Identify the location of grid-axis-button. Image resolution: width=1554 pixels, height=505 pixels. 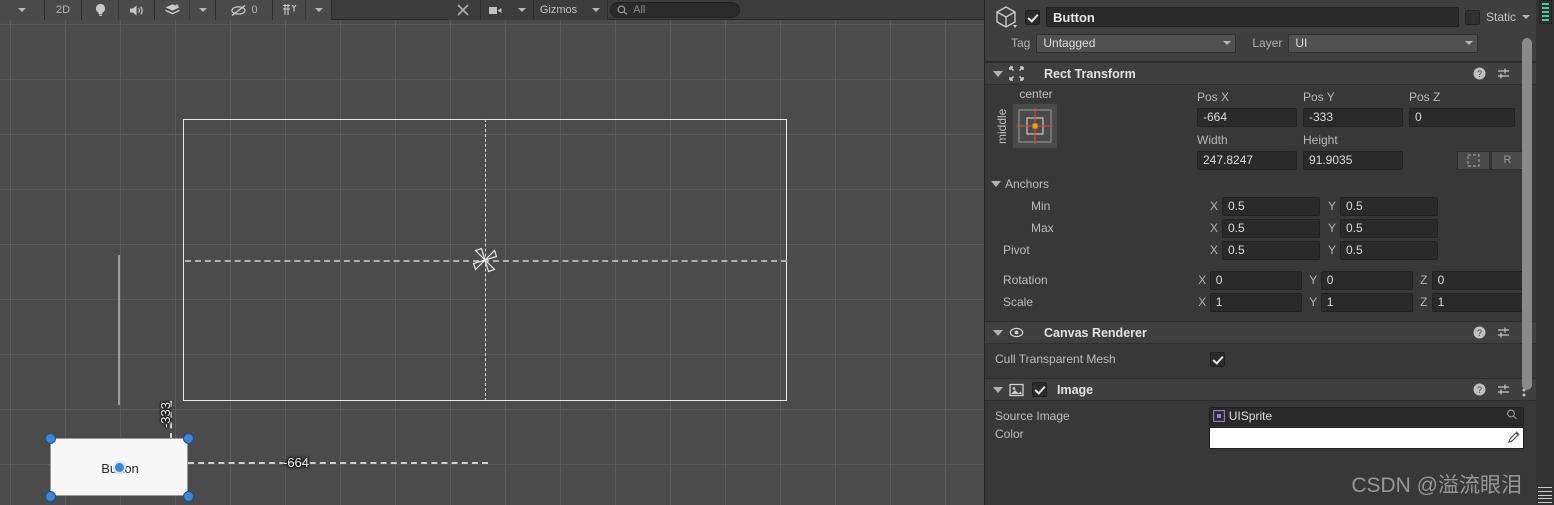
(289, 10).